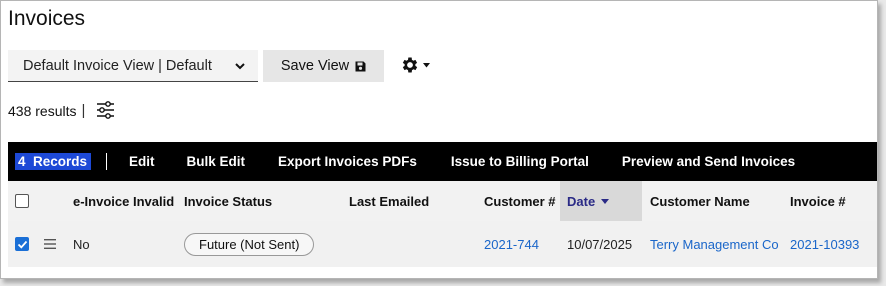 Image resolution: width=886 pixels, height=286 pixels. What do you see at coordinates (410, 65) in the screenshot?
I see `gear-icon` at bounding box center [410, 65].